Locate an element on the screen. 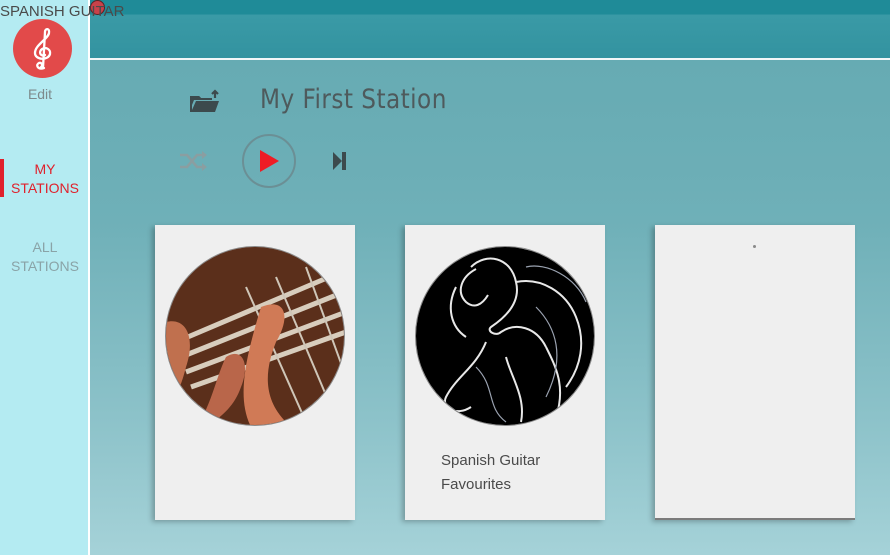  guitar-album-art is located at coordinates (255, 336).